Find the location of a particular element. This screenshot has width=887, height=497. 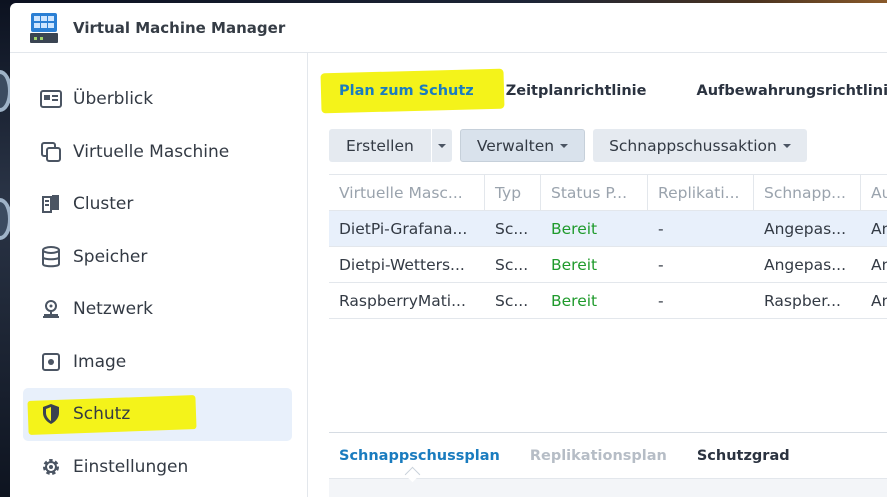

snapshot-action-button: Schnappschussaktion is located at coordinates (700, 145).